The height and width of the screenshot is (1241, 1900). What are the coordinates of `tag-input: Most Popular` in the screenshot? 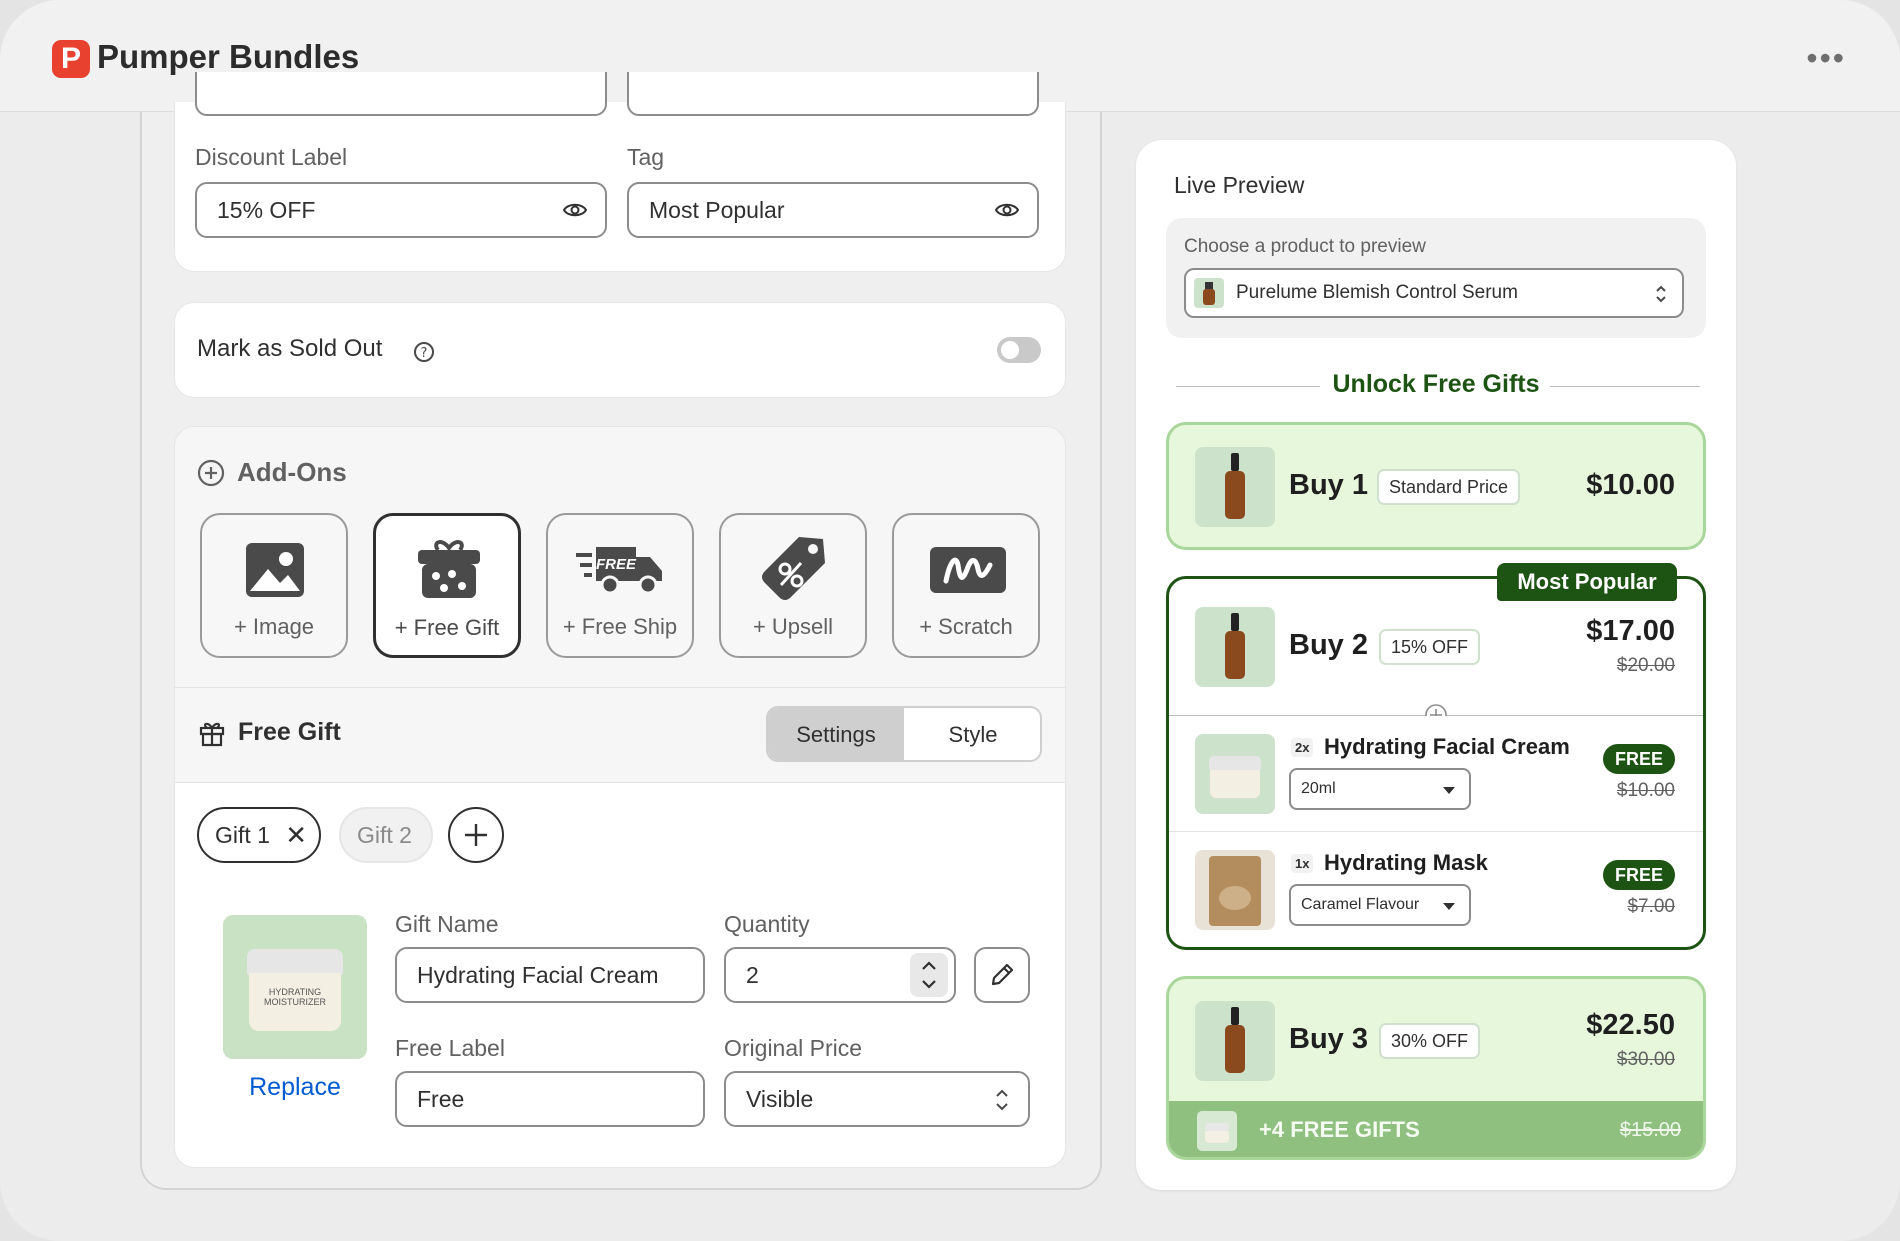 It's located at (833, 210).